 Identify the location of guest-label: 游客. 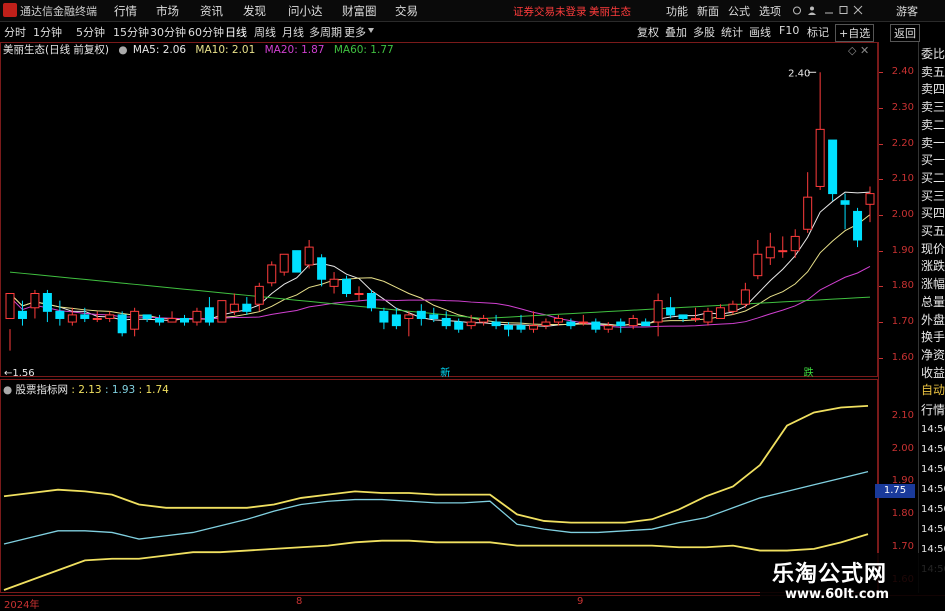
(907, 11).